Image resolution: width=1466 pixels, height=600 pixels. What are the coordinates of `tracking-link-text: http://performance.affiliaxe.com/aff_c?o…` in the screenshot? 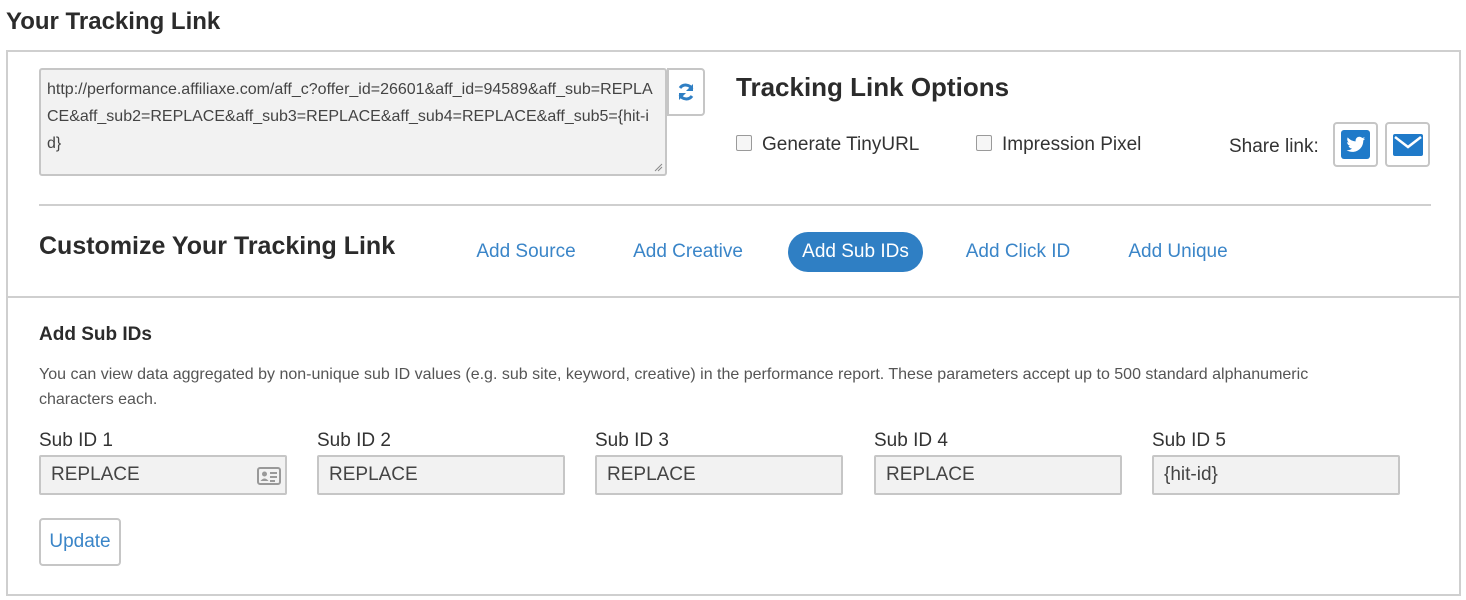 It's located at (350, 116).